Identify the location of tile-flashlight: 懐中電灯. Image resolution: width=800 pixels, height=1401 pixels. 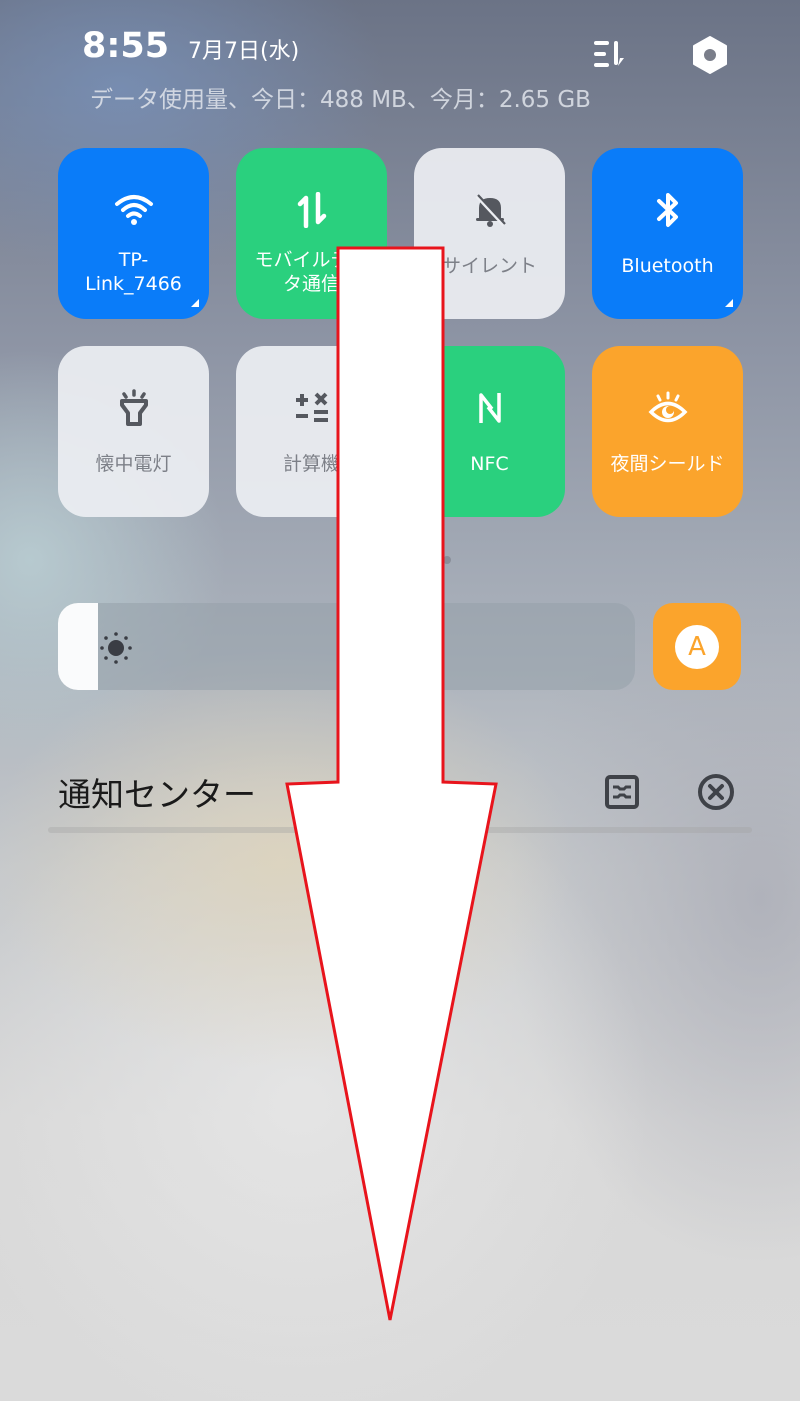
(133, 431).